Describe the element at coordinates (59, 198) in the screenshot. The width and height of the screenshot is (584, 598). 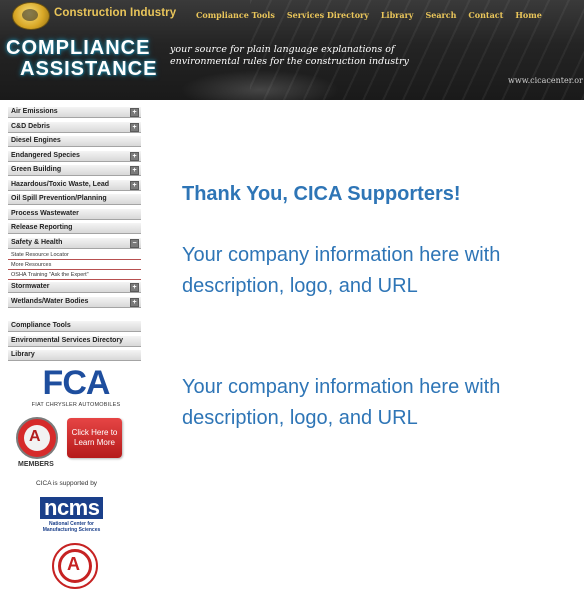
I see `sidebar-item-label: Oil Spill Prevention/Planning` at that location.